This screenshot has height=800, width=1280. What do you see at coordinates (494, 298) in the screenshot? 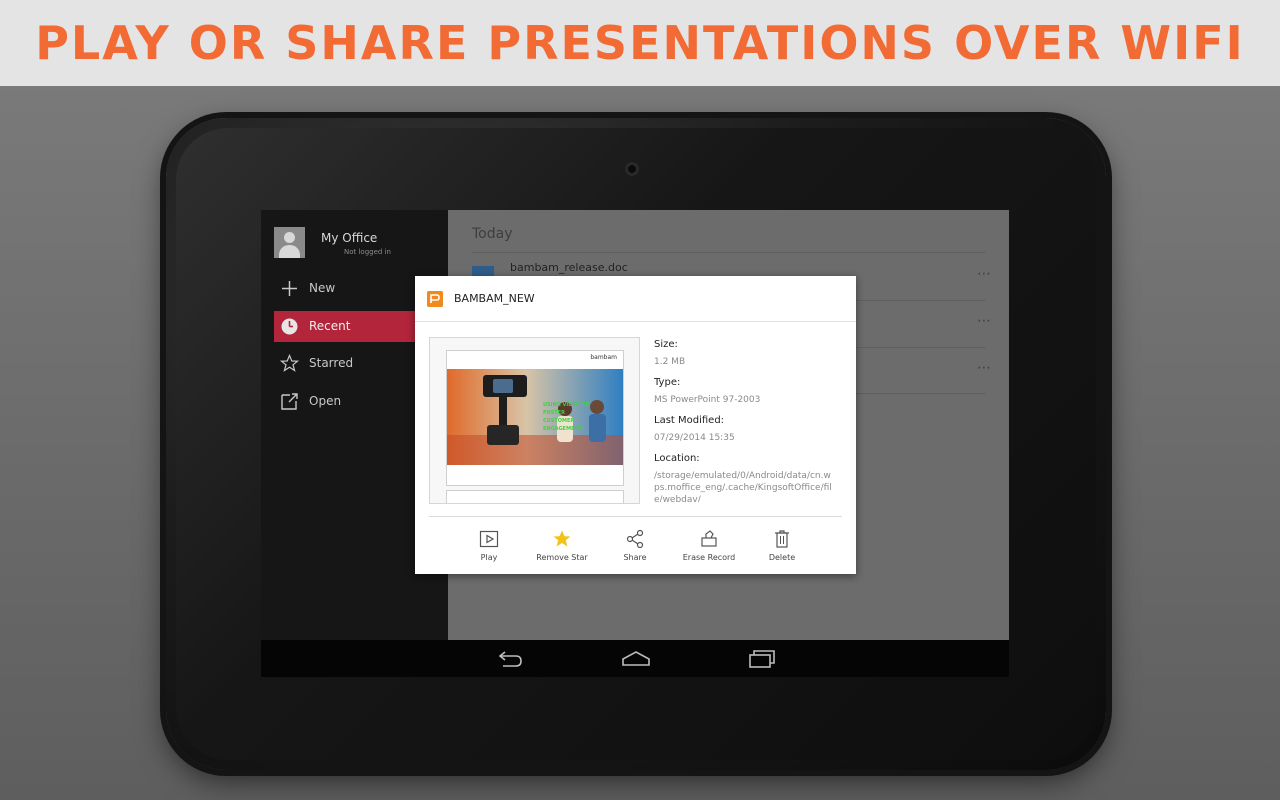
I see `dialog-title: BAMBAM_NEW` at bounding box center [494, 298].